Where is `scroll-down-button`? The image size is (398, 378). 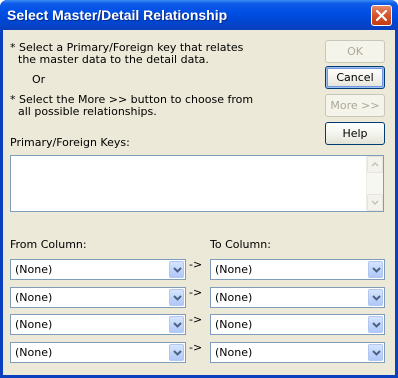 scroll-down-button is located at coordinates (375, 202).